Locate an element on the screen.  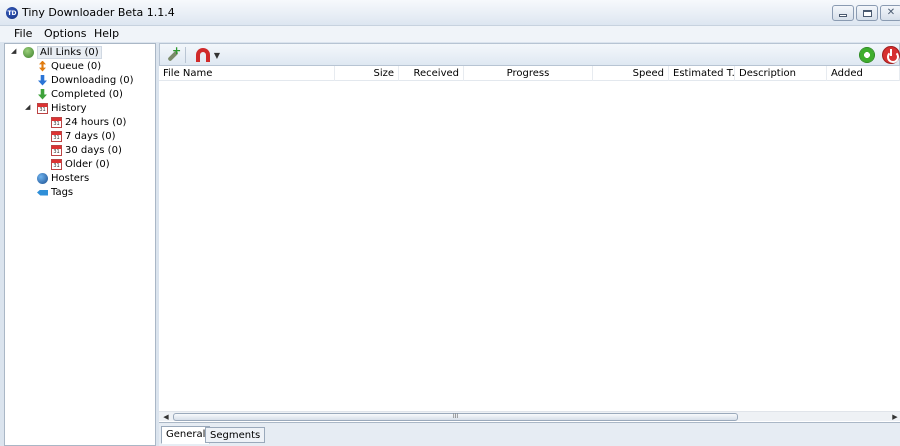
add-link-icon is located at coordinates (173, 53).